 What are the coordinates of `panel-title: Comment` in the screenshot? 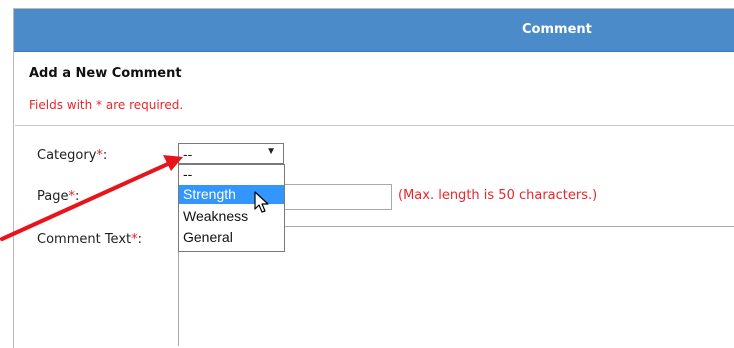 It's located at (557, 29).